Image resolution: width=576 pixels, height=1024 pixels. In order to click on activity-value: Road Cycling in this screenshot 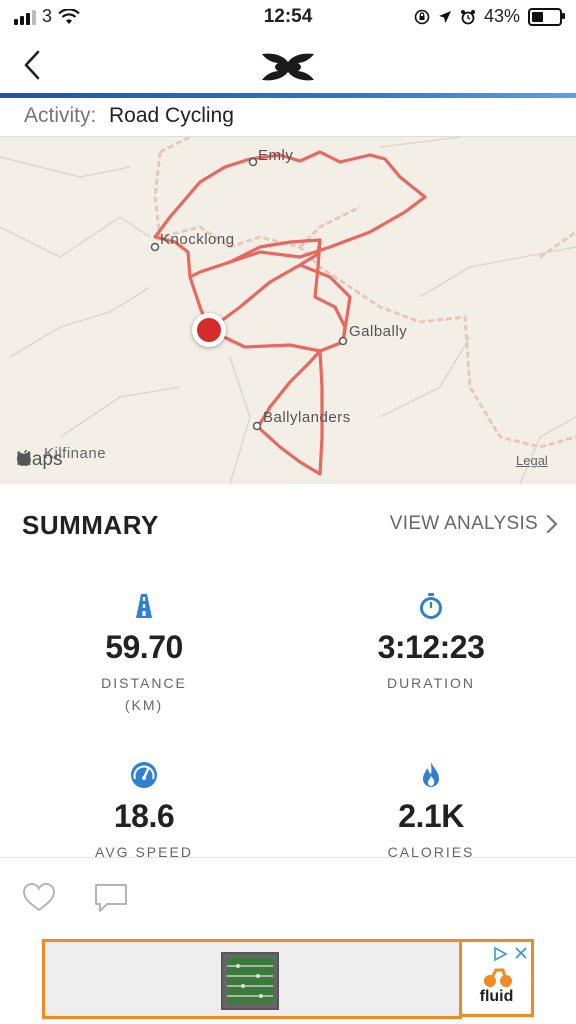, I will do `click(171, 115)`.